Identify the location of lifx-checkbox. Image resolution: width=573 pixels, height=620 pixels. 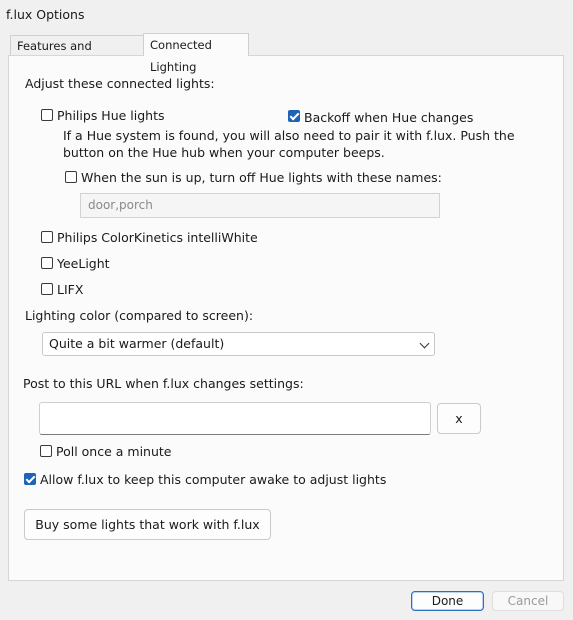
(47, 289).